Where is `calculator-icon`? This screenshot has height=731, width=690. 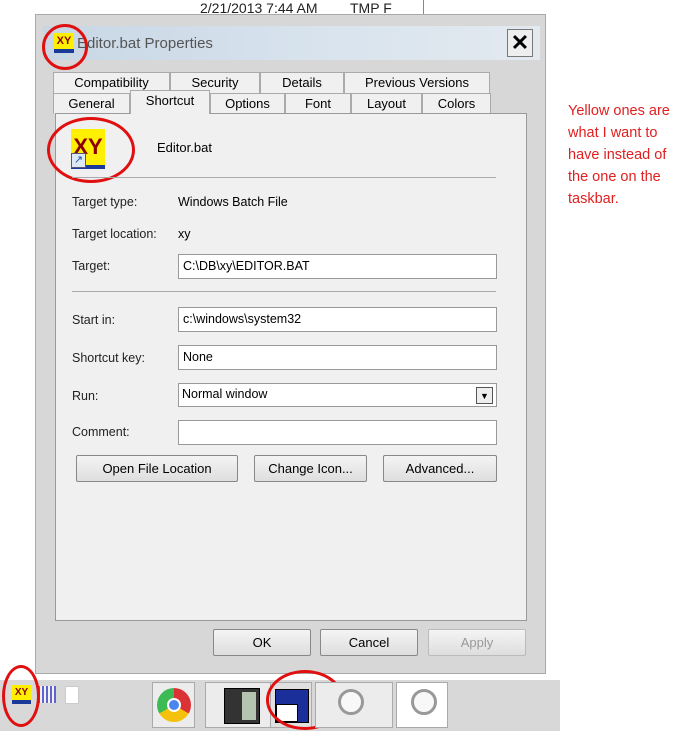
calculator-icon is located at coordinates (242, 706).